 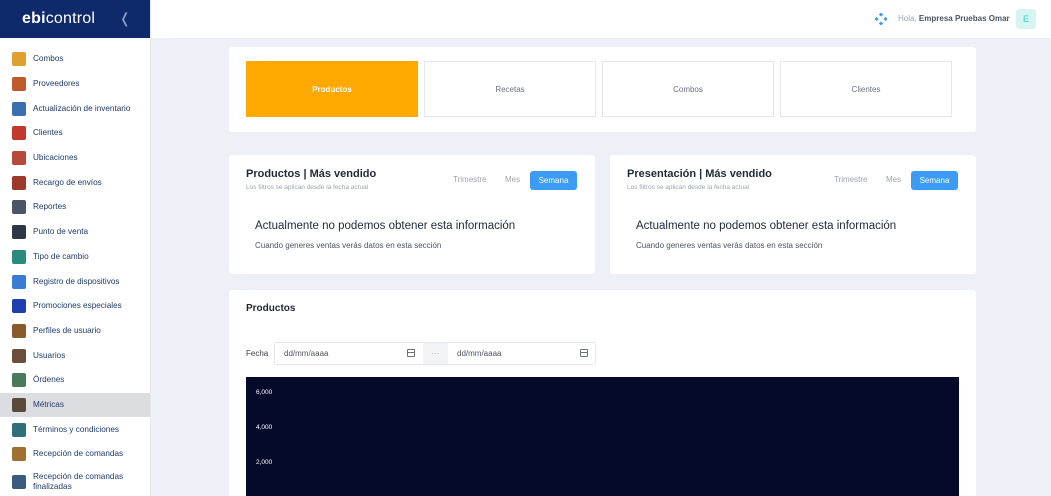 I want to click on brand-bar: ebicontrol ❬, so click(x=75, y=19).